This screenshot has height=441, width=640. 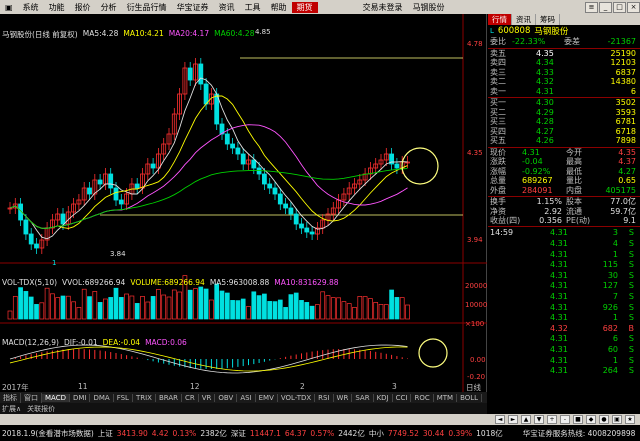 I want to click on macd-title: MACD(12,26,9), so click(x=30, y=342).